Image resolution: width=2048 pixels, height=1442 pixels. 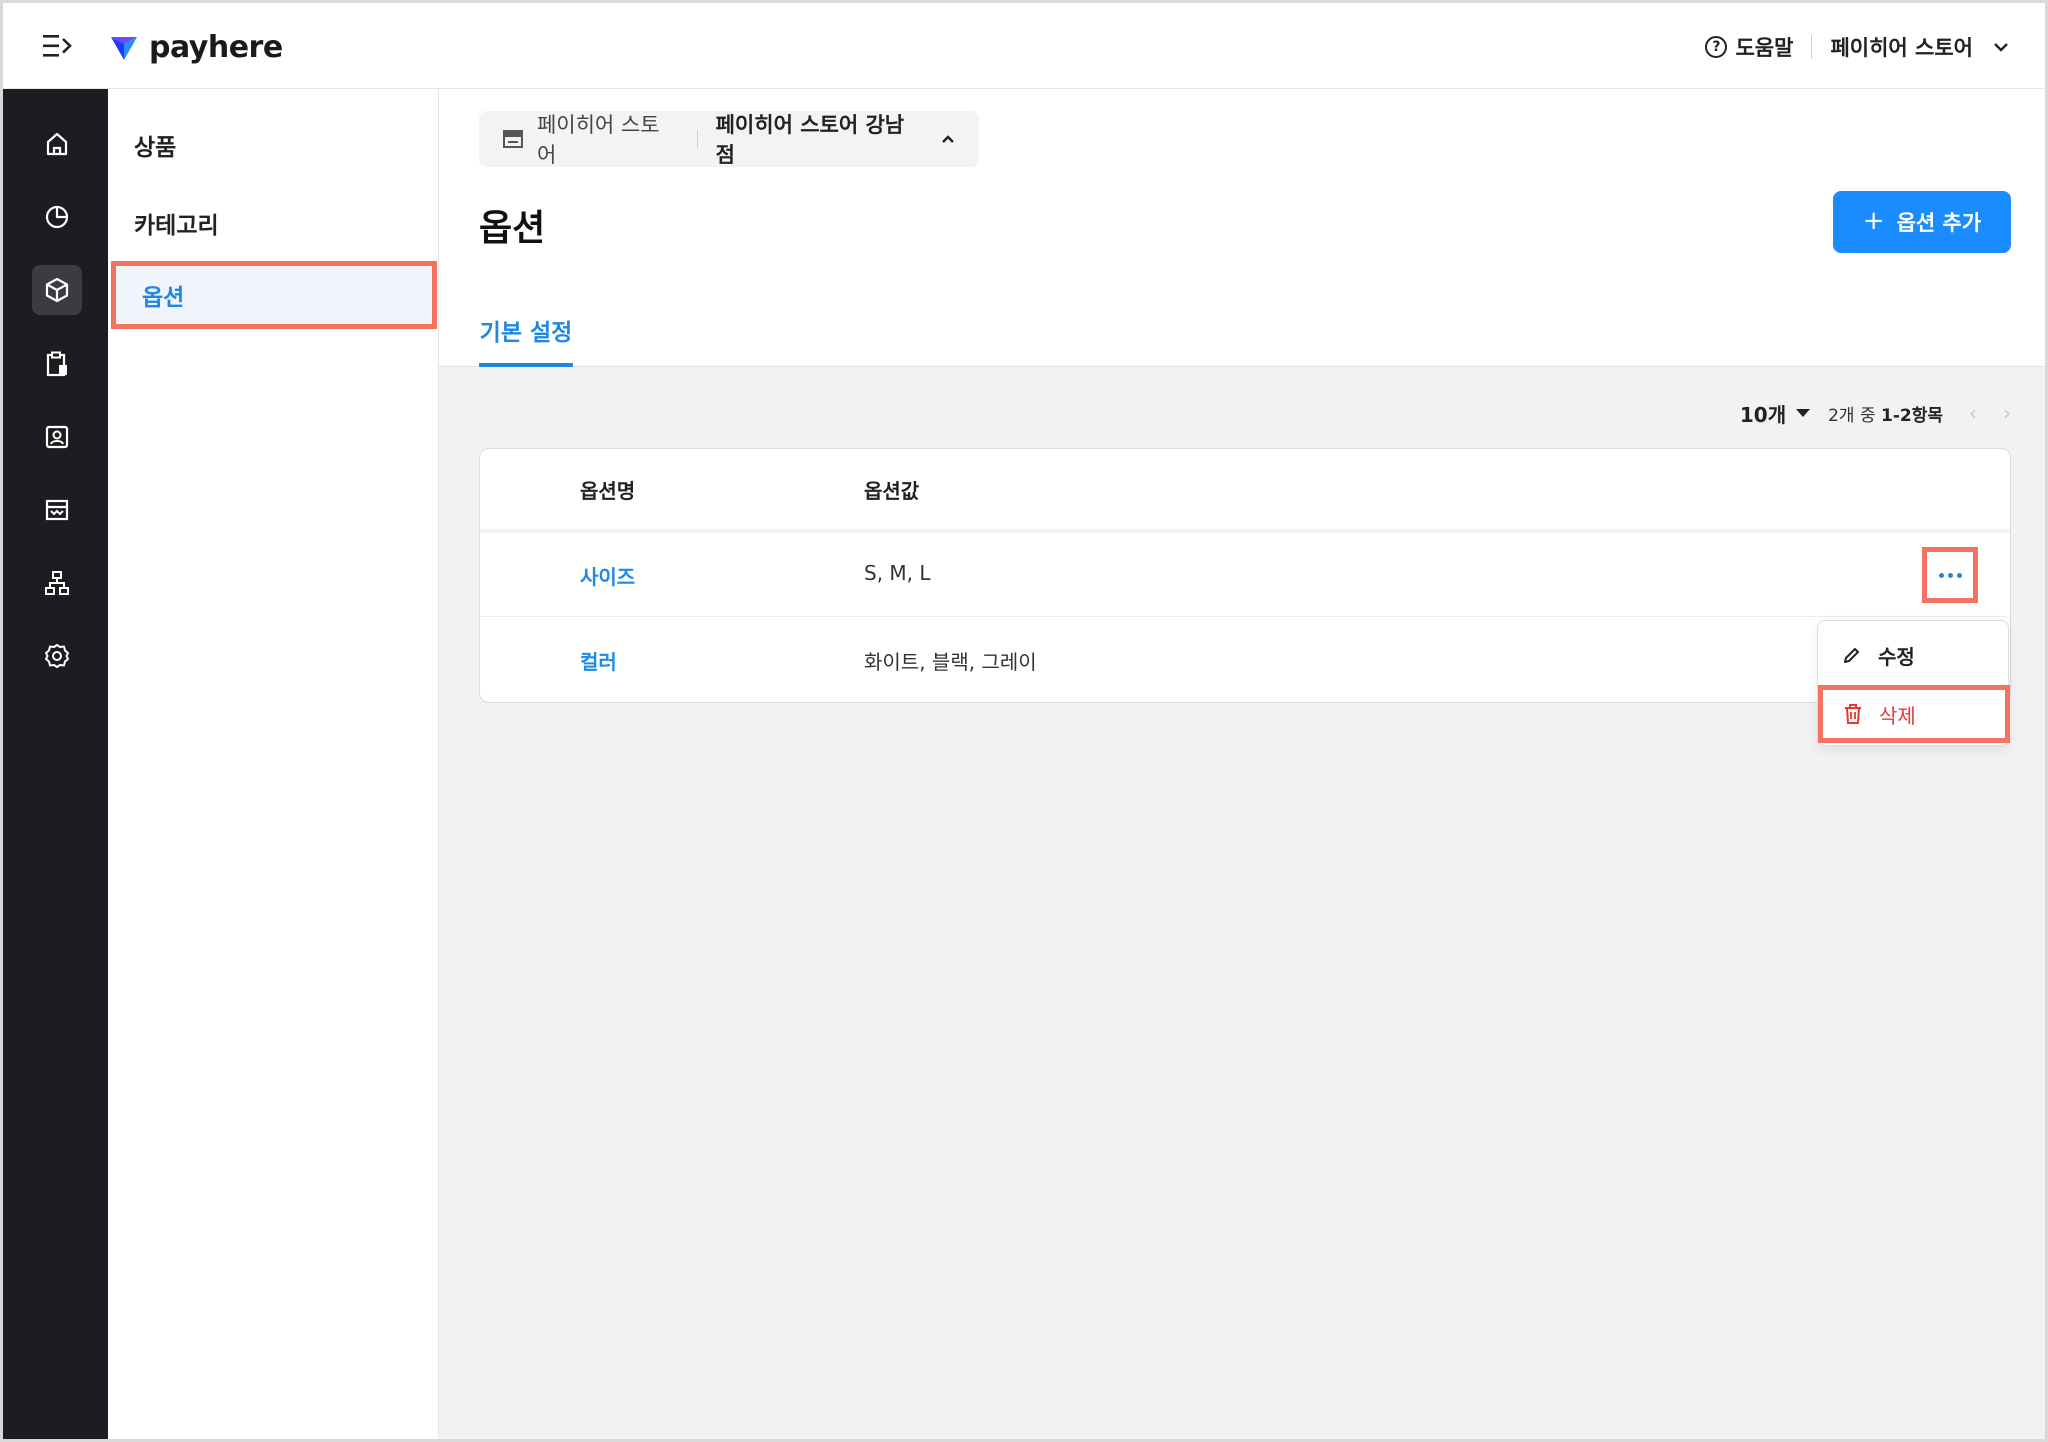 I want to click on prev-page-icon: ‹, so click(x=1973, y=413).